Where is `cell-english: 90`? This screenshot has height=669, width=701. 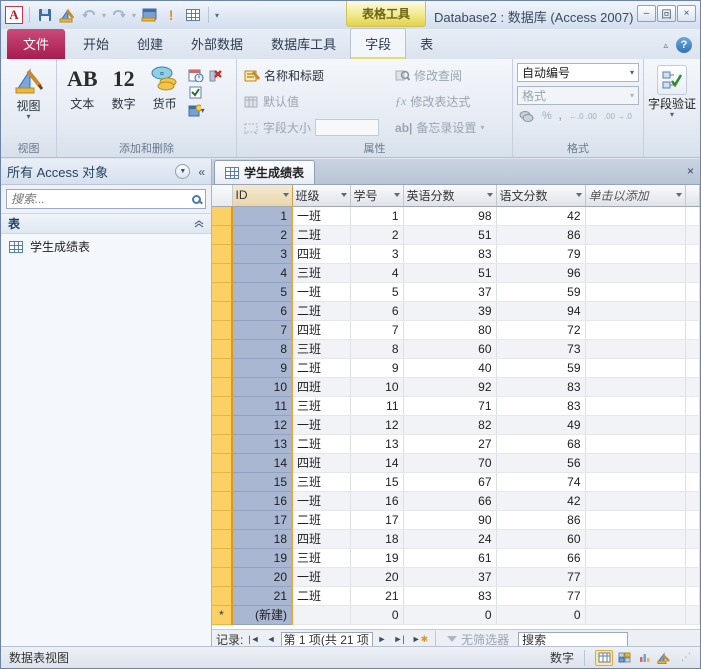
cell-english: 90 is located at coordinates (450, 520).